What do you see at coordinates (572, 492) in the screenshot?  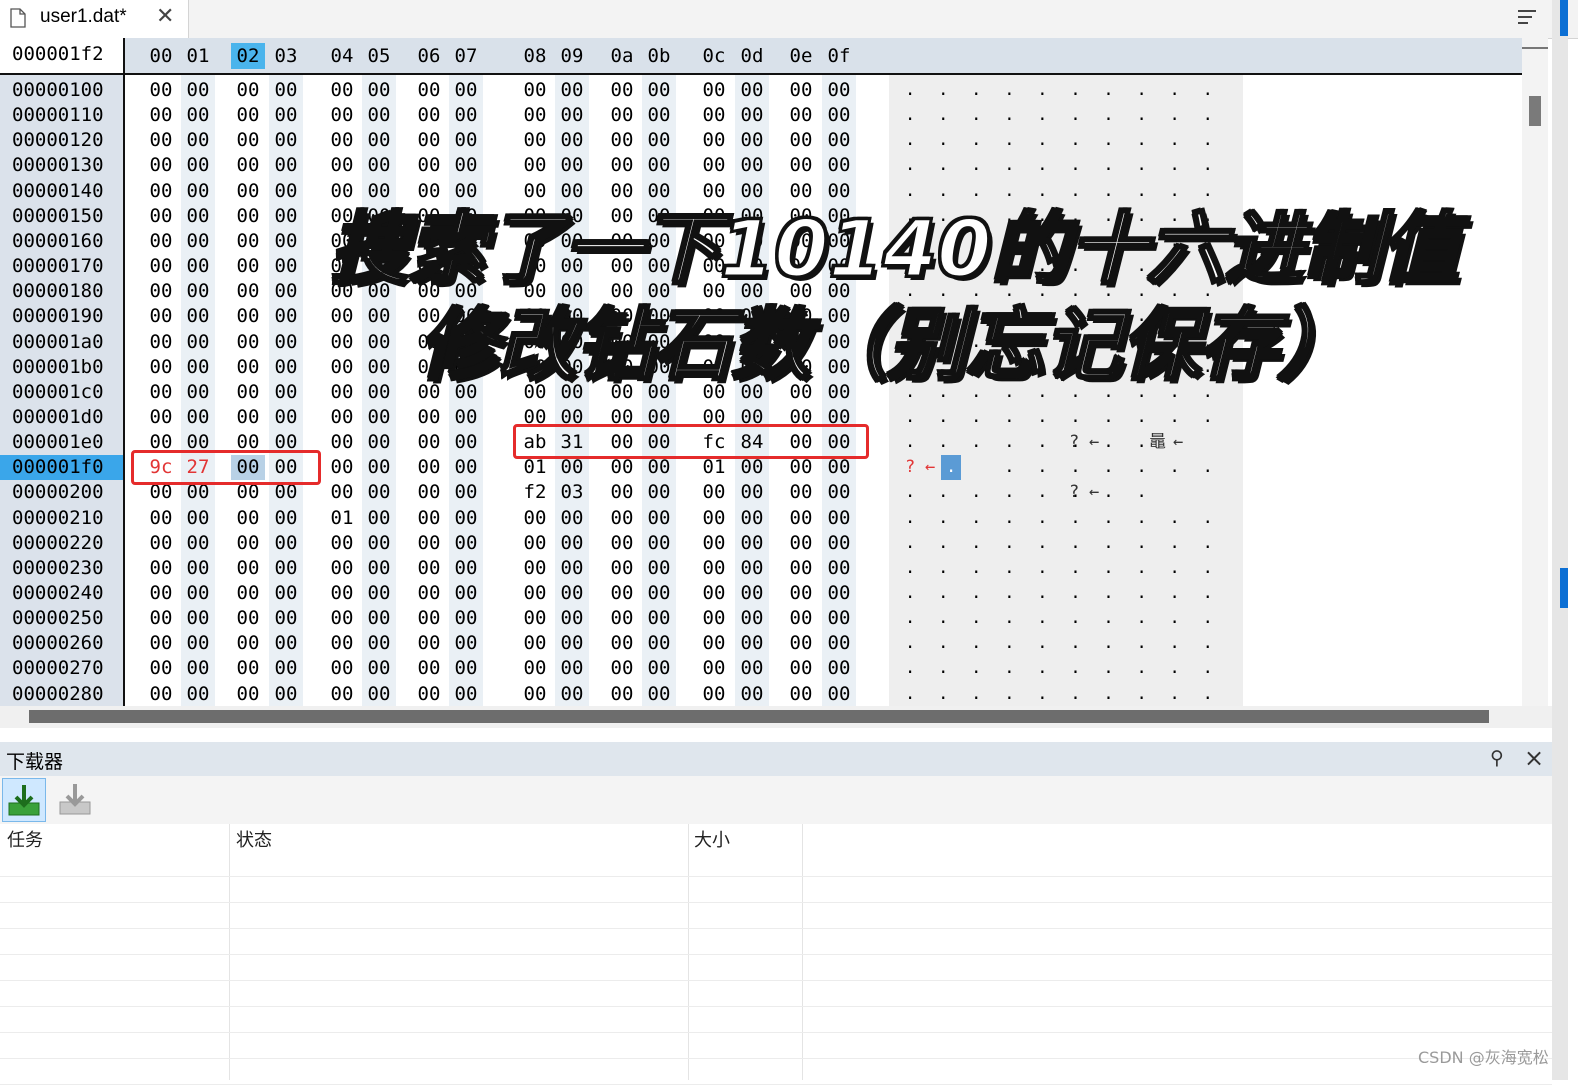 I see `hex-byte: 03` at bounding box center [572, 492].